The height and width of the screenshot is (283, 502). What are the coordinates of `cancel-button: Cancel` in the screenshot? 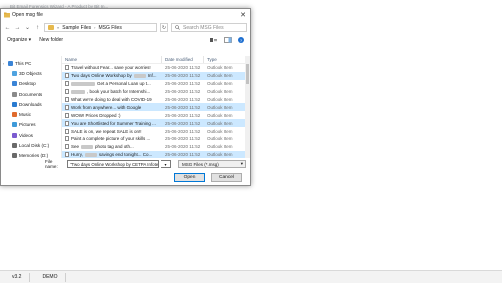 It's located at (226, 177).